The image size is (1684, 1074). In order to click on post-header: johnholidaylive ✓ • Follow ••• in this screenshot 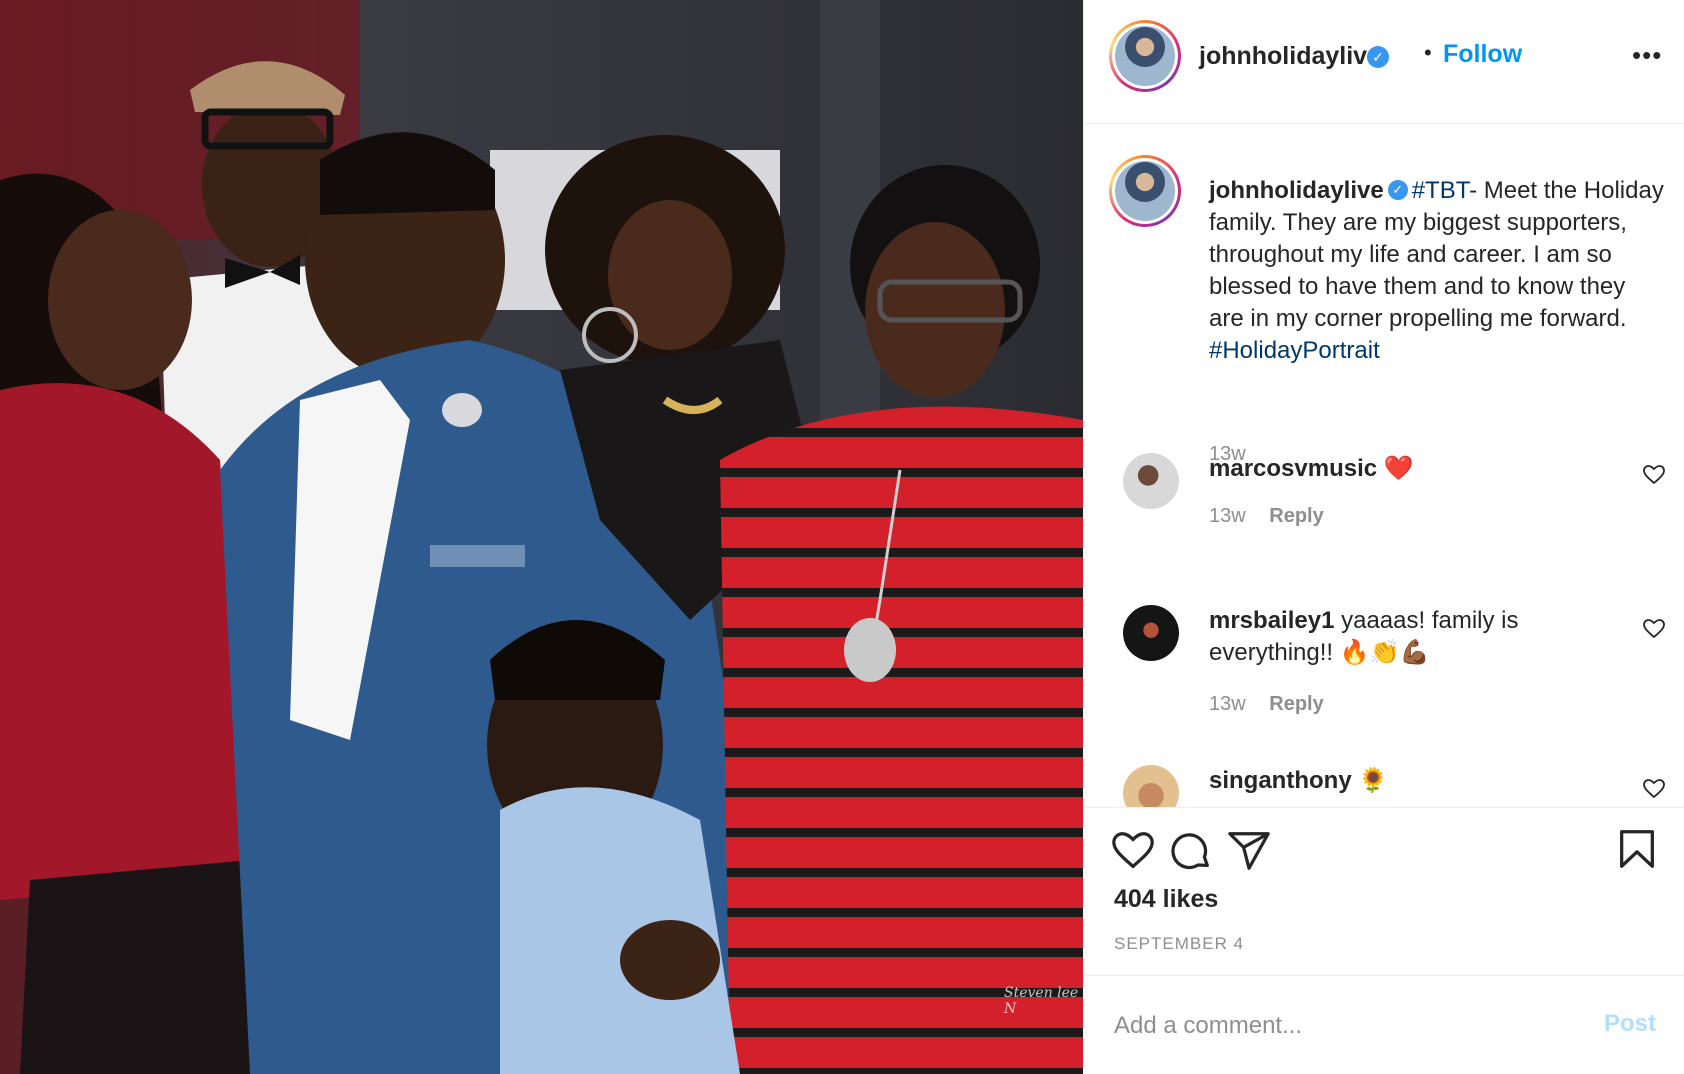, I will do `click(1384, 62)`.